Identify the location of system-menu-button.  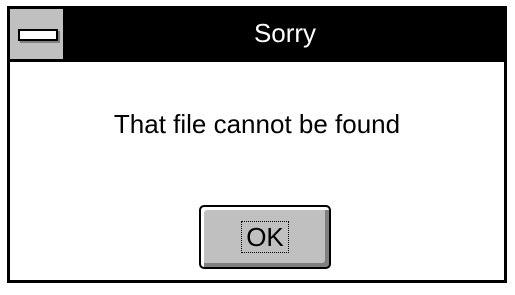
(38, 34).